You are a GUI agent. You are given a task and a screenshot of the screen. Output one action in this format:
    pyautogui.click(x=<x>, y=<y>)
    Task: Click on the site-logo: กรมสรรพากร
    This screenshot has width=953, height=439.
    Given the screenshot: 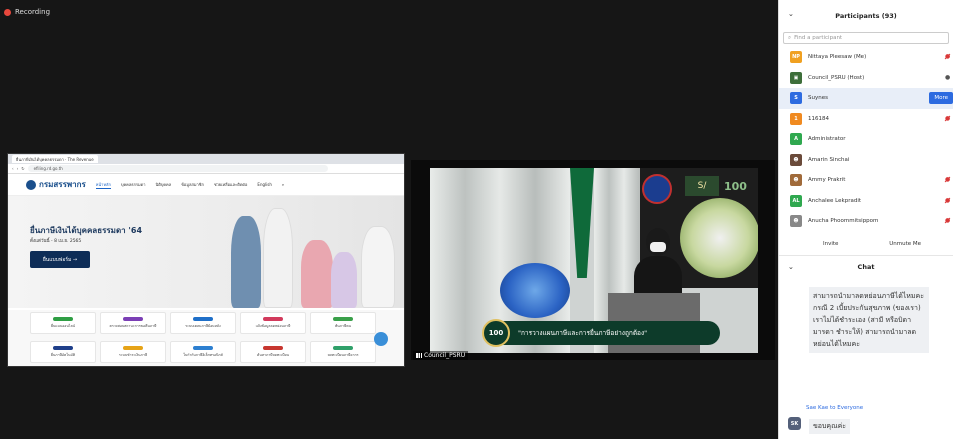 What is the action you would take?
    pyautogui.click(x=56, y=184)
    